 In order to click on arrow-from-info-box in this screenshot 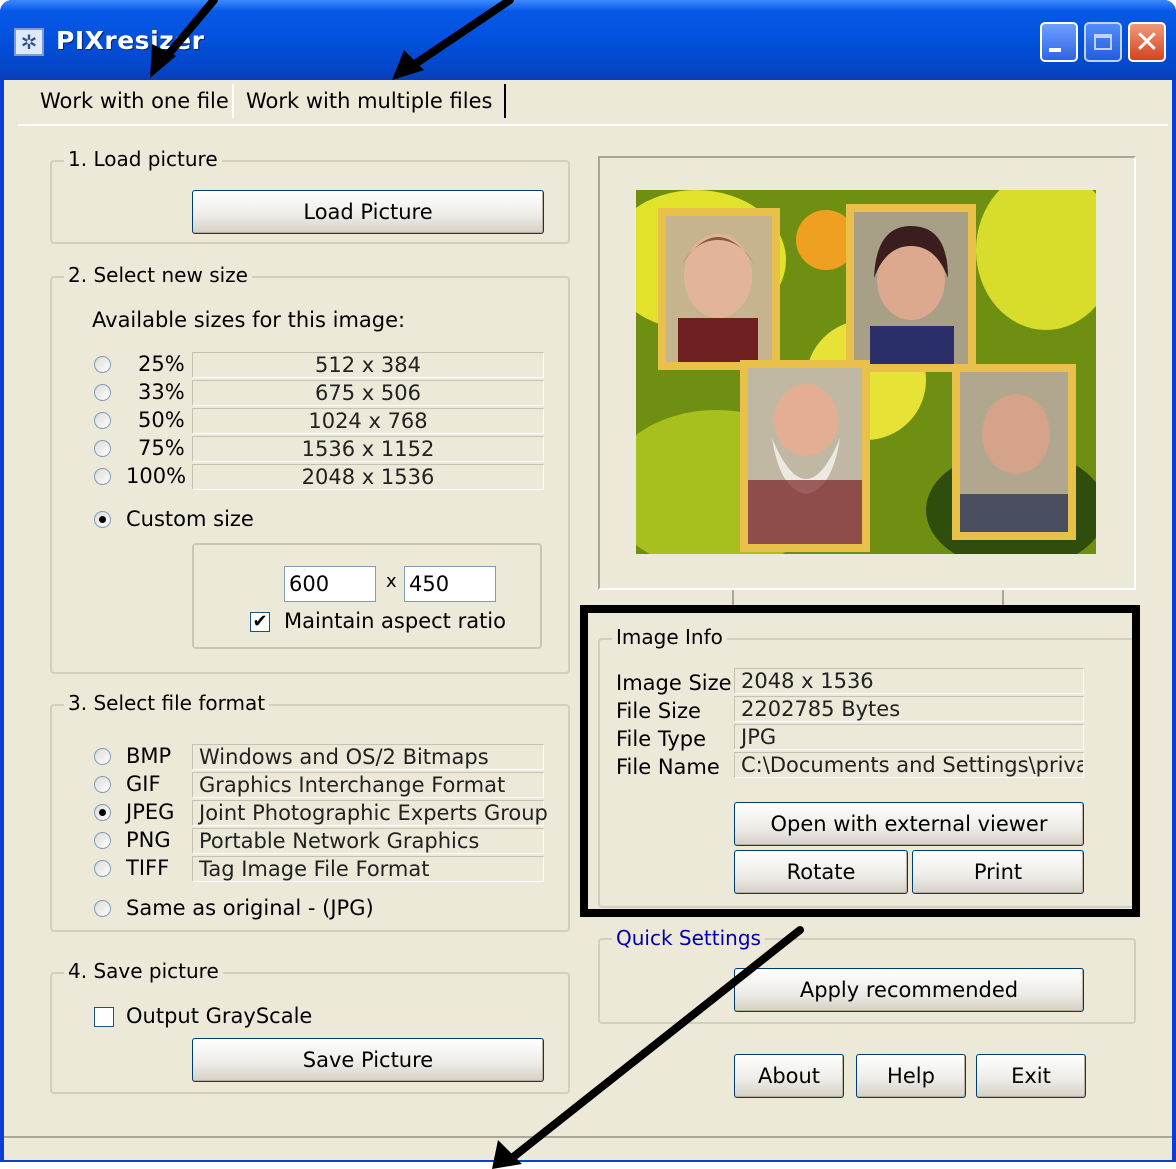, I will do `click(656, 1044)`.